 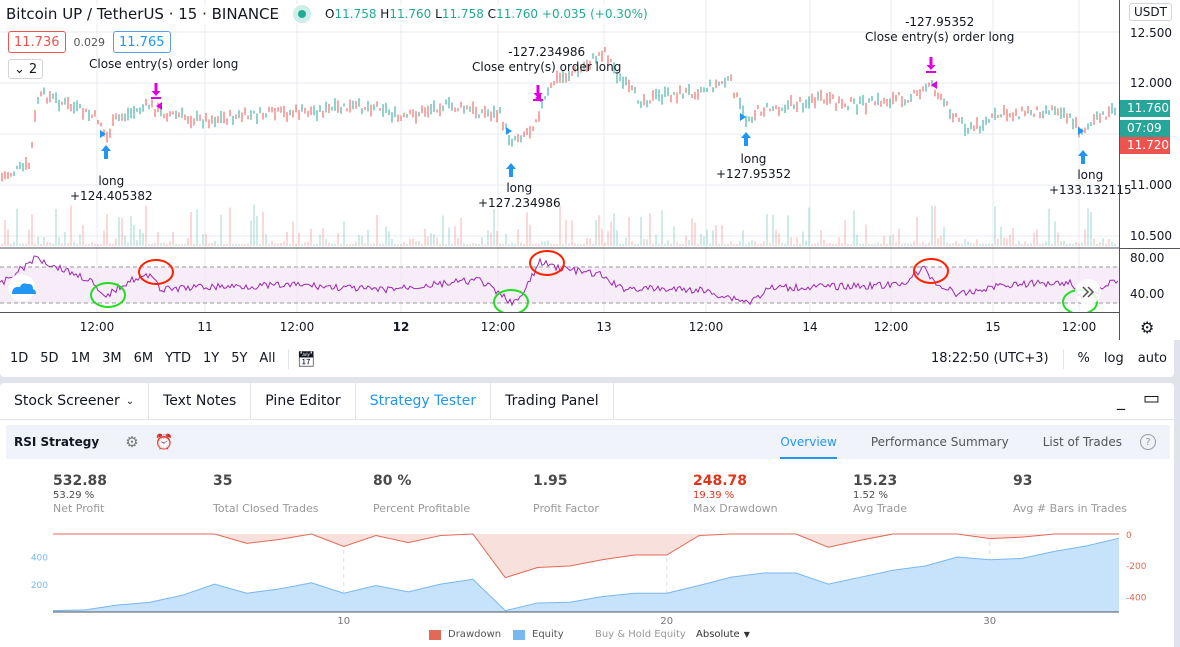 What do you see at coordinates (465, 634) in the screenshot?
I see `legend-drawdown: Drawdown` at bounding box center [465, 634].